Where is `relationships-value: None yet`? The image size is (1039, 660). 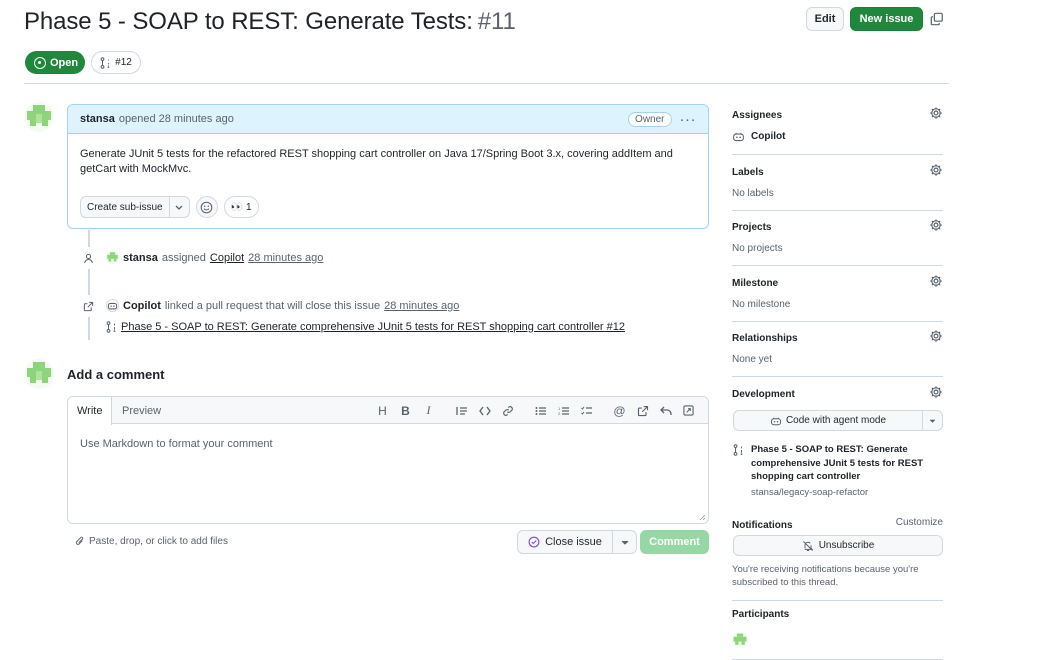 relationships-value: None yet is located at coordinates (752, 359).